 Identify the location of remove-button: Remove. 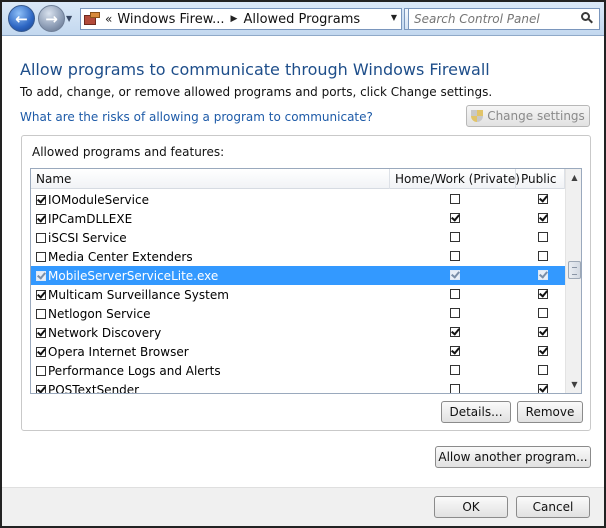
(550, 412).